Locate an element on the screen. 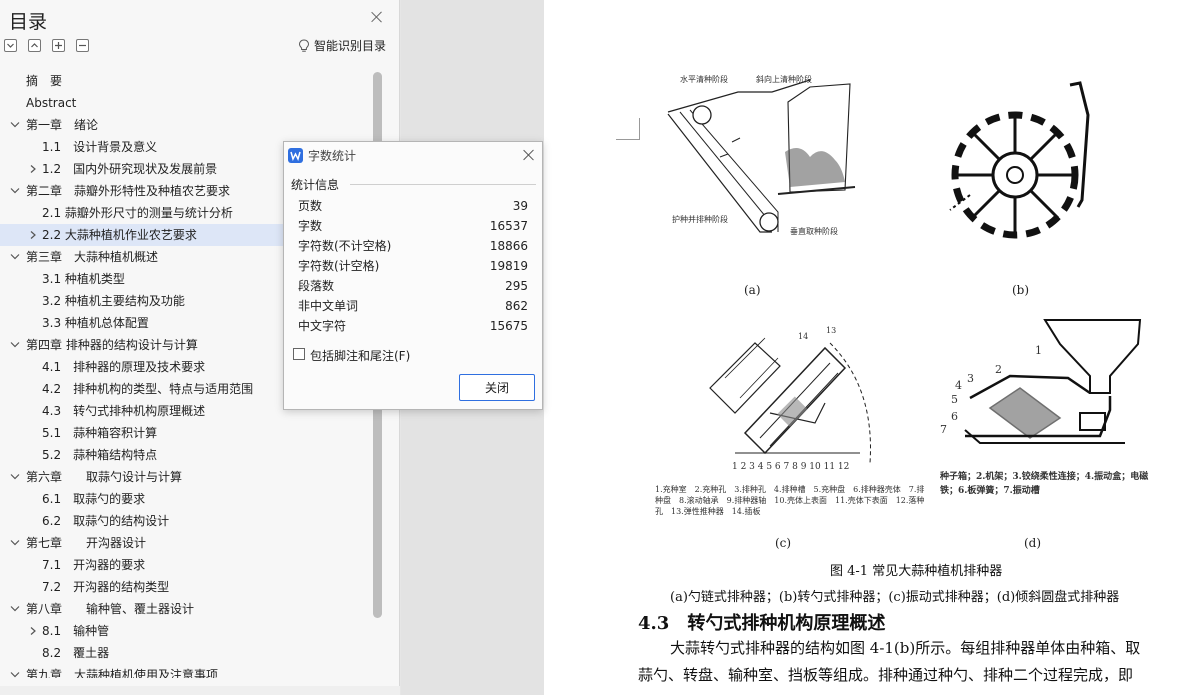 The height and width of the screenshot is (695, 1178). toc-horizontal-scrollbar is located at coordinates (200, 690).